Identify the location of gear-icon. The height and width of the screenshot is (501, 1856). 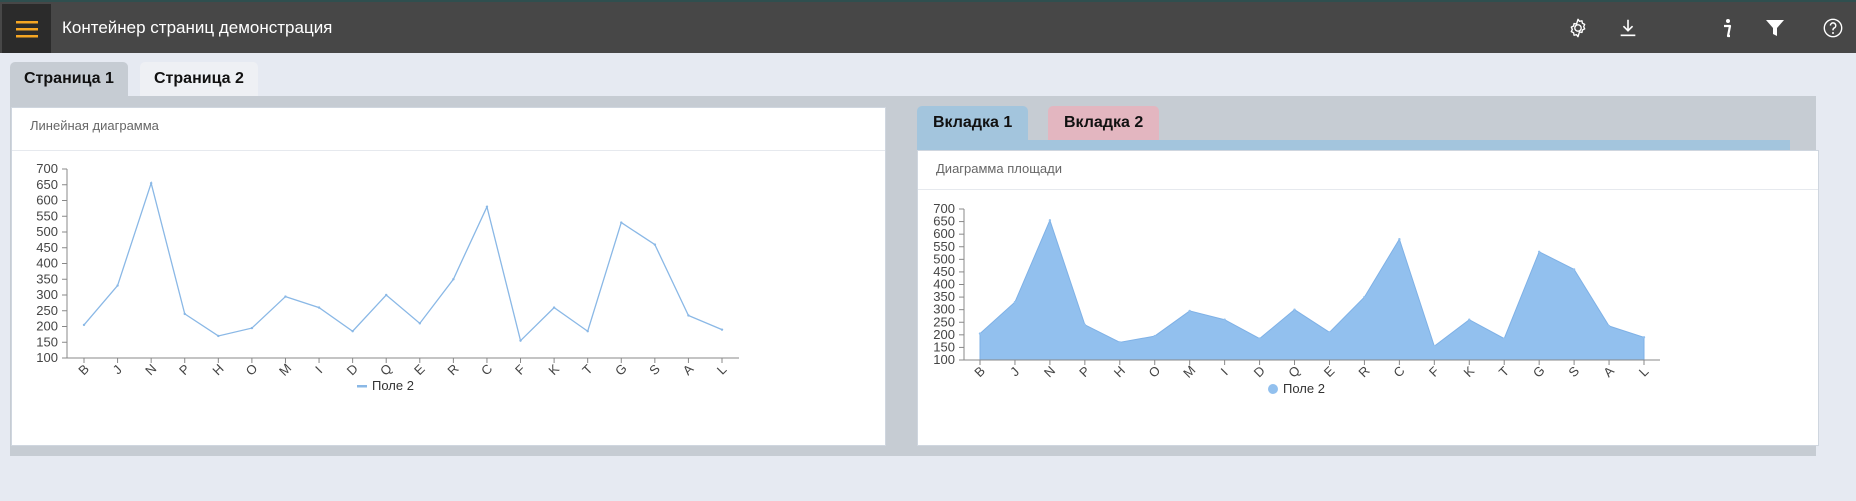
(1578, 27).